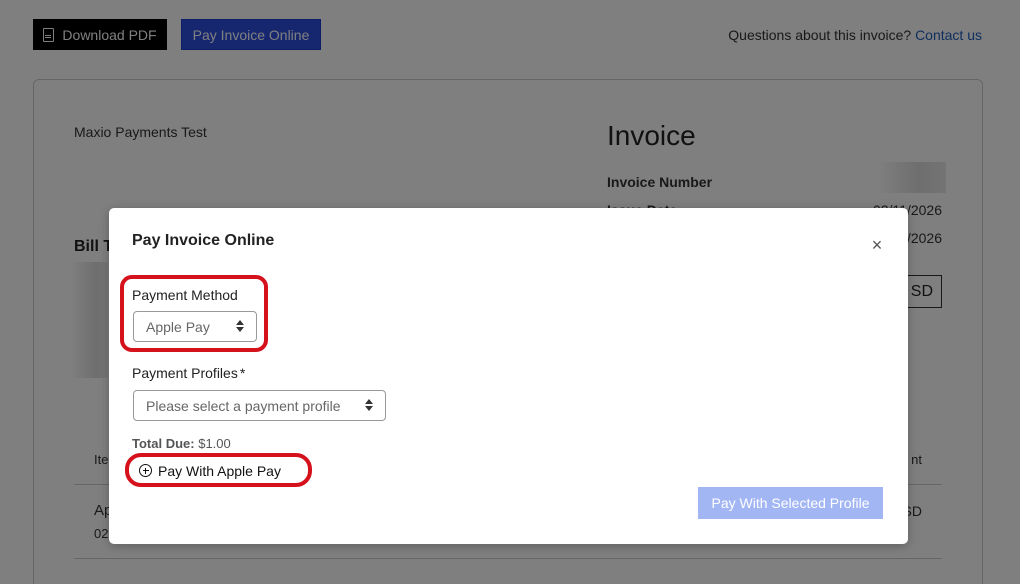 Image resolution: width=1020 pixels, height=584 pixels. Describe the element at coordinates (214, 443) in the screenshot. I see `total-due-value: $1.00` at that location.